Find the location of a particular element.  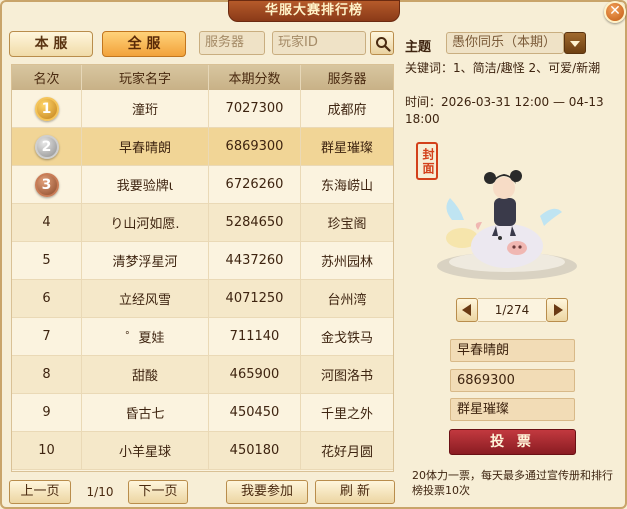

row-score: 6869300 is located at coordinates (255, 146).